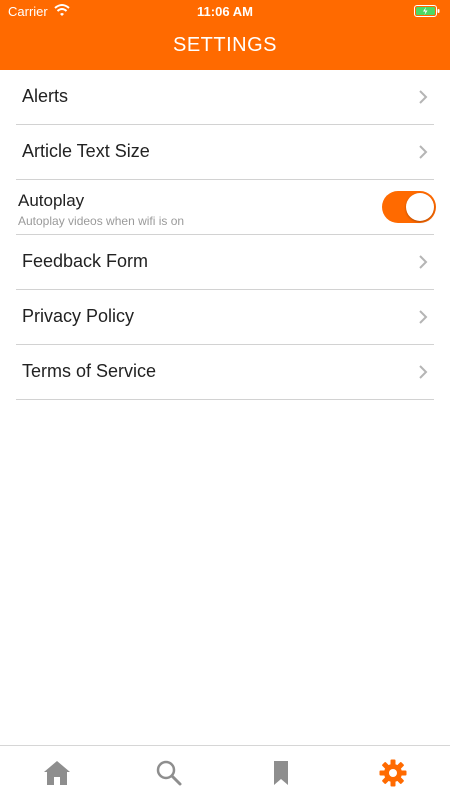  Describe the element at coordinates (226, 207) in the screenshot. I see `settings-item-autoplay: Autoplay Autoplay videos when wifi is on` at that location.